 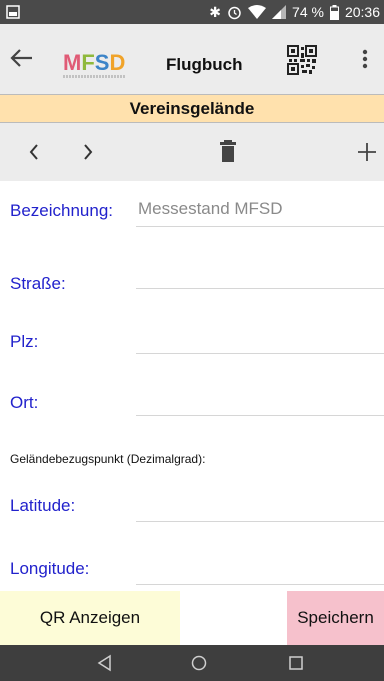 What do you see at coordinates (362, 12) in the screenshot?
I see `clock: 20:36` at bounding box center [362, 12].